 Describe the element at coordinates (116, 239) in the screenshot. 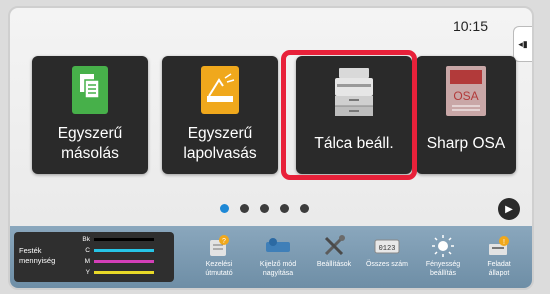

I see `toner-bk: Bk` at that location.